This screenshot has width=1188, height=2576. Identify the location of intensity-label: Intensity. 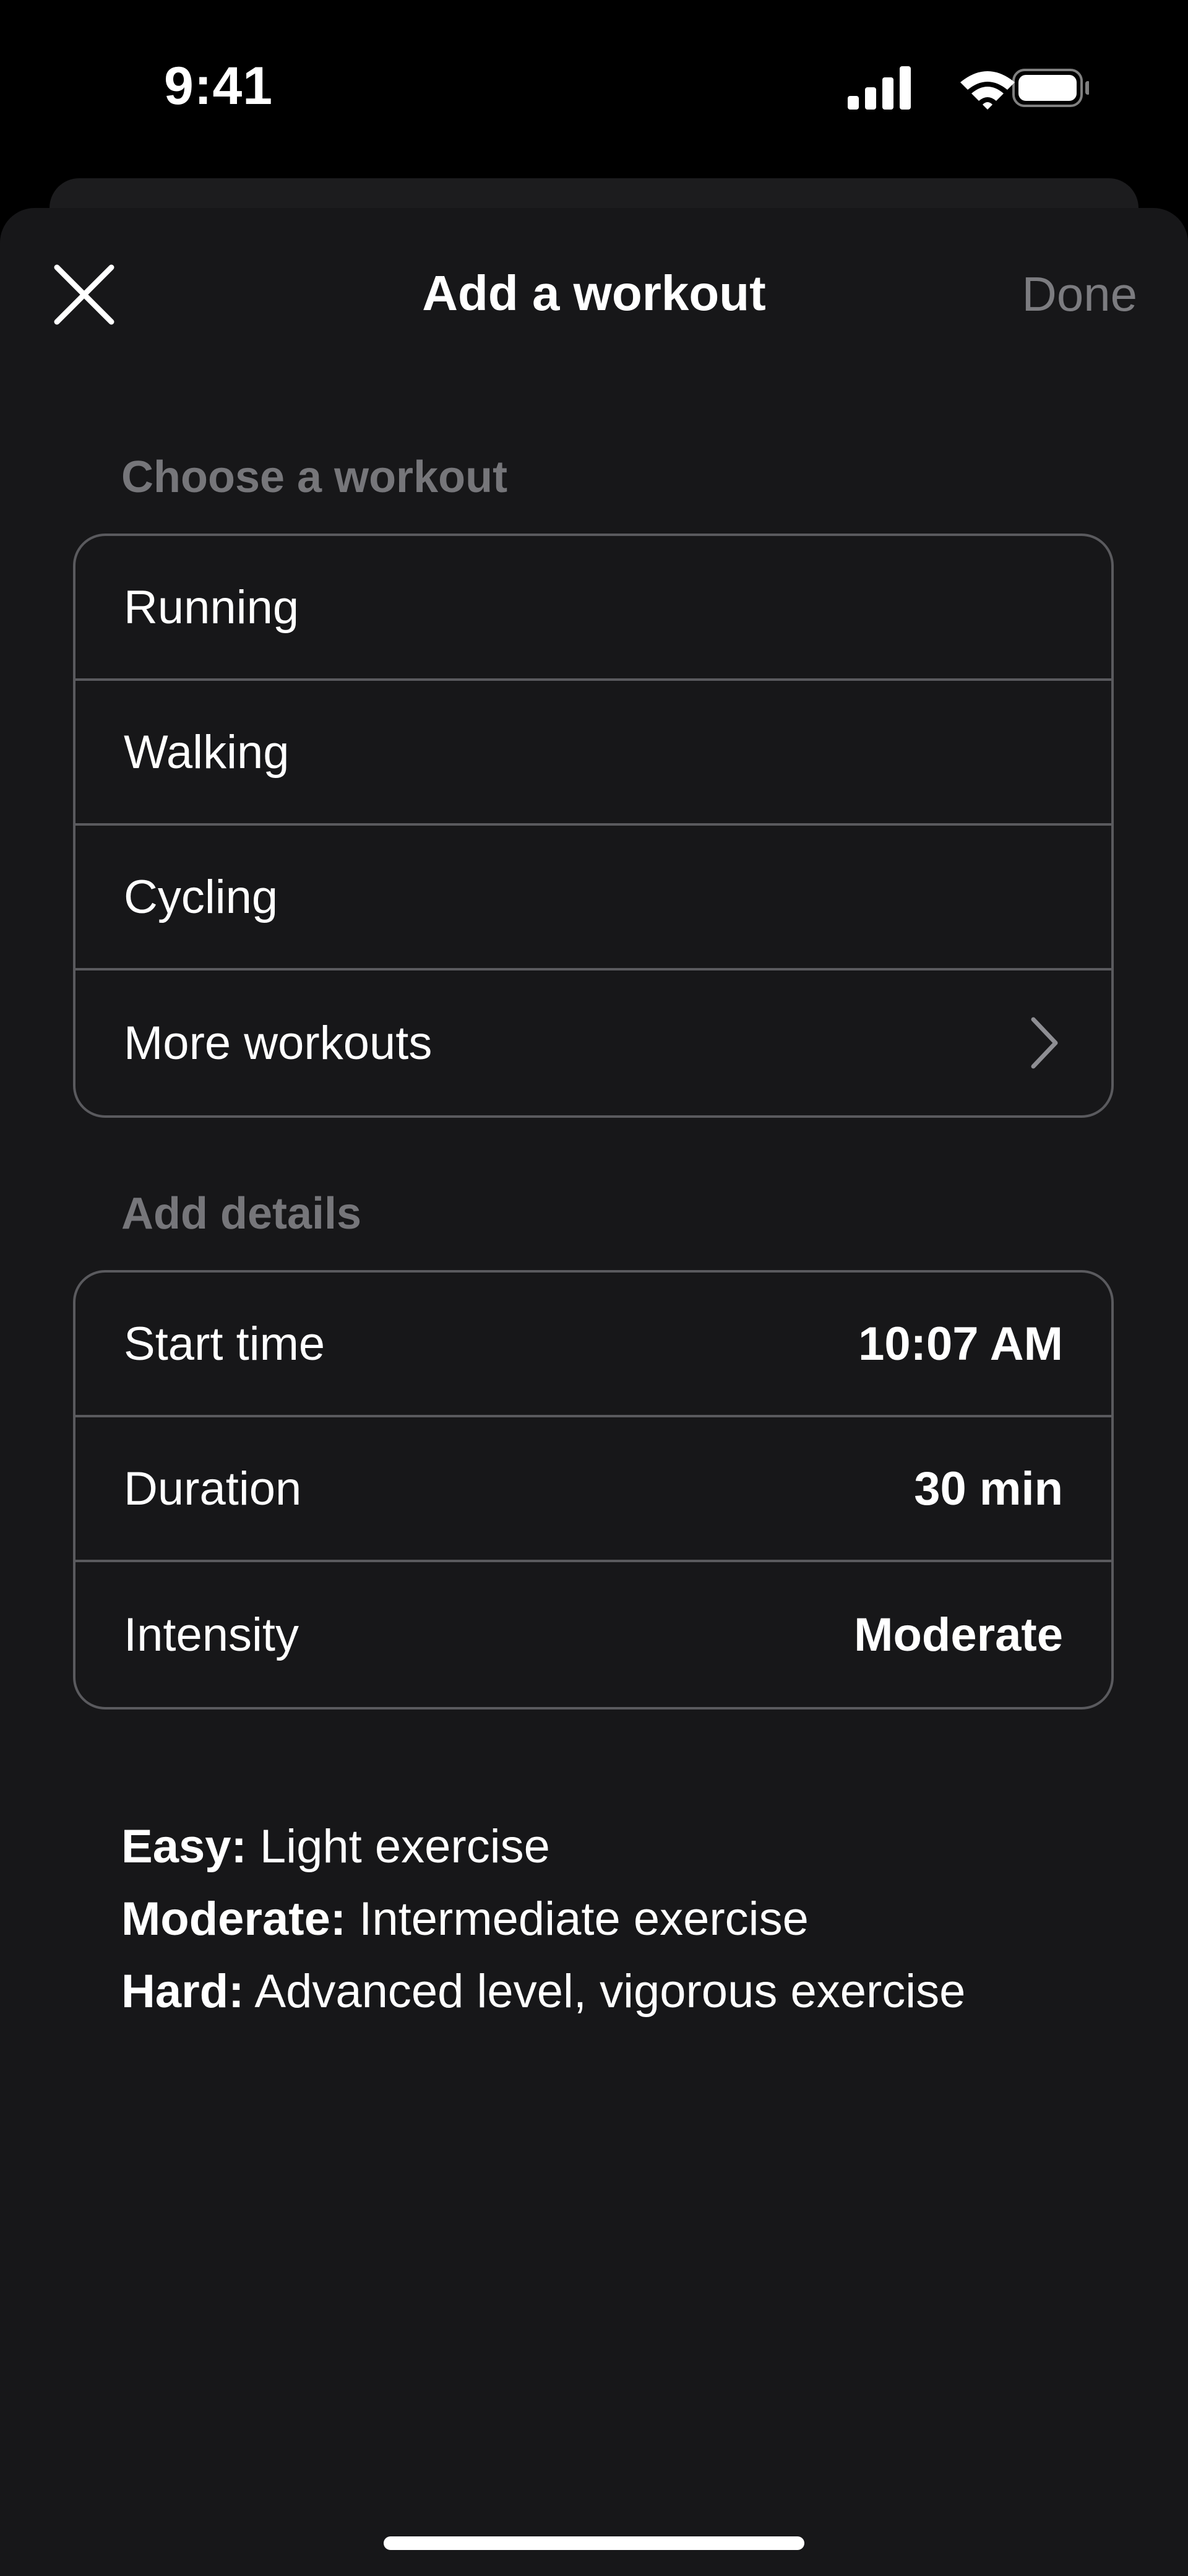
(211, 1634).